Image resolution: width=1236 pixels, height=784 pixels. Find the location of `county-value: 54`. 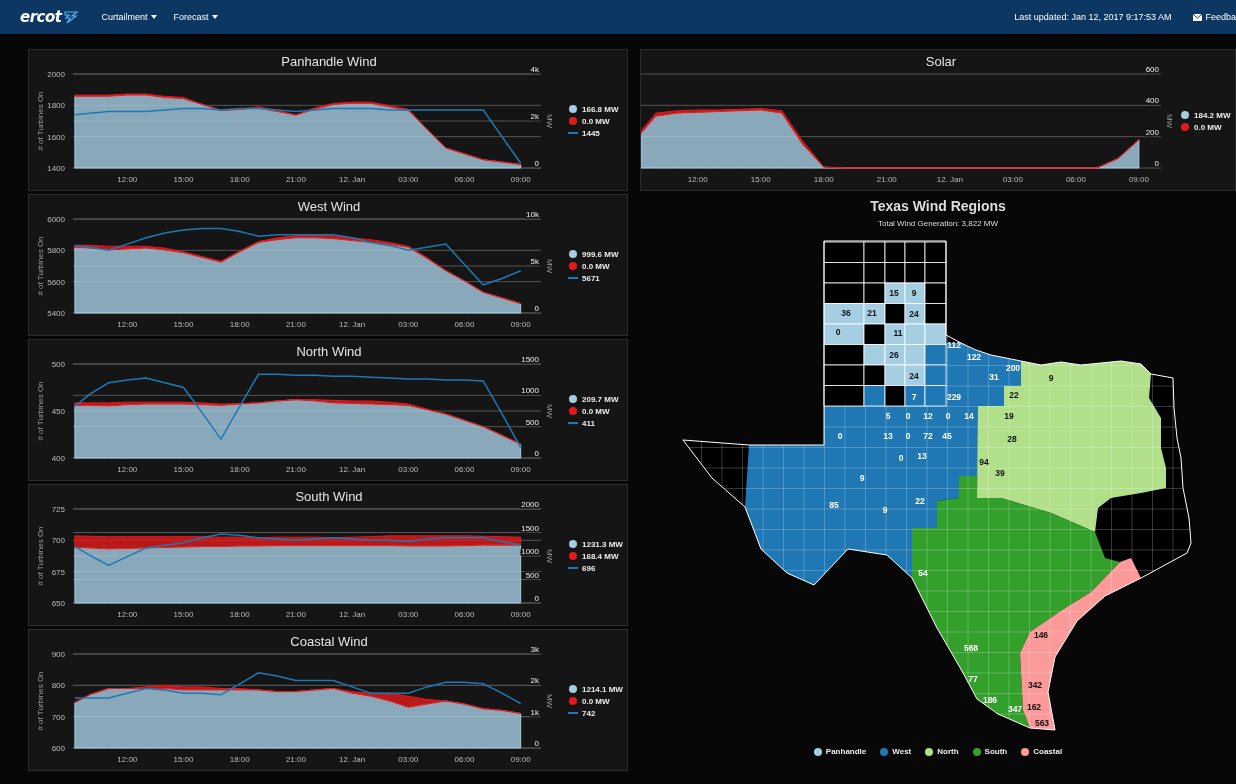

county-value: 54 is located at coordinates (922, 573).